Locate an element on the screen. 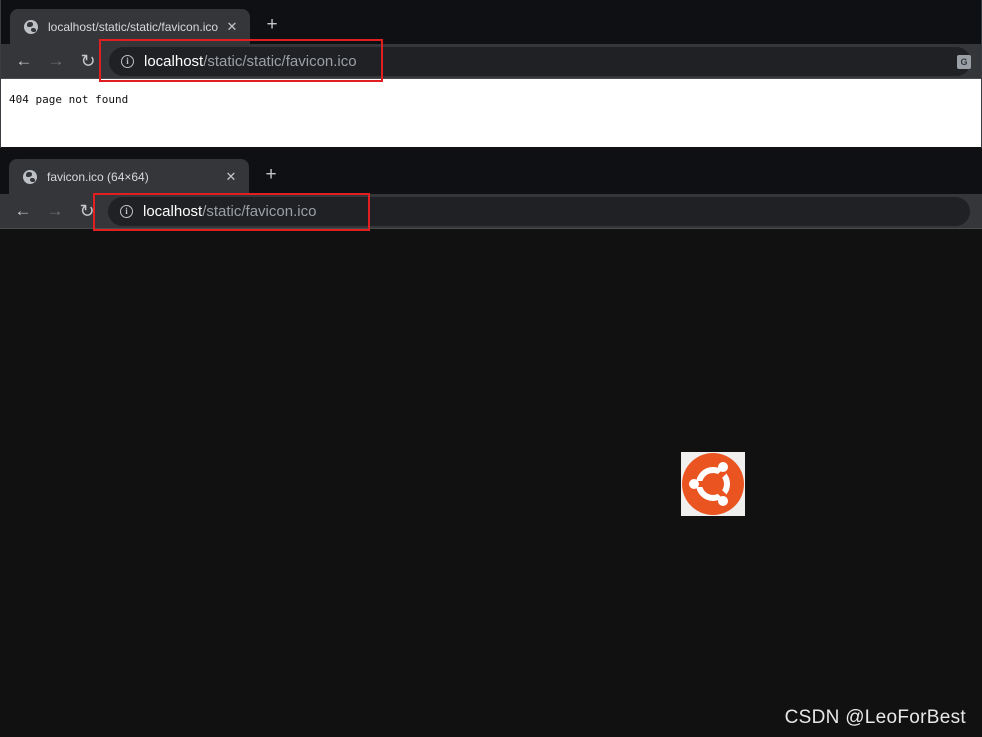  favicon-image is located at coordinates (713, 484).